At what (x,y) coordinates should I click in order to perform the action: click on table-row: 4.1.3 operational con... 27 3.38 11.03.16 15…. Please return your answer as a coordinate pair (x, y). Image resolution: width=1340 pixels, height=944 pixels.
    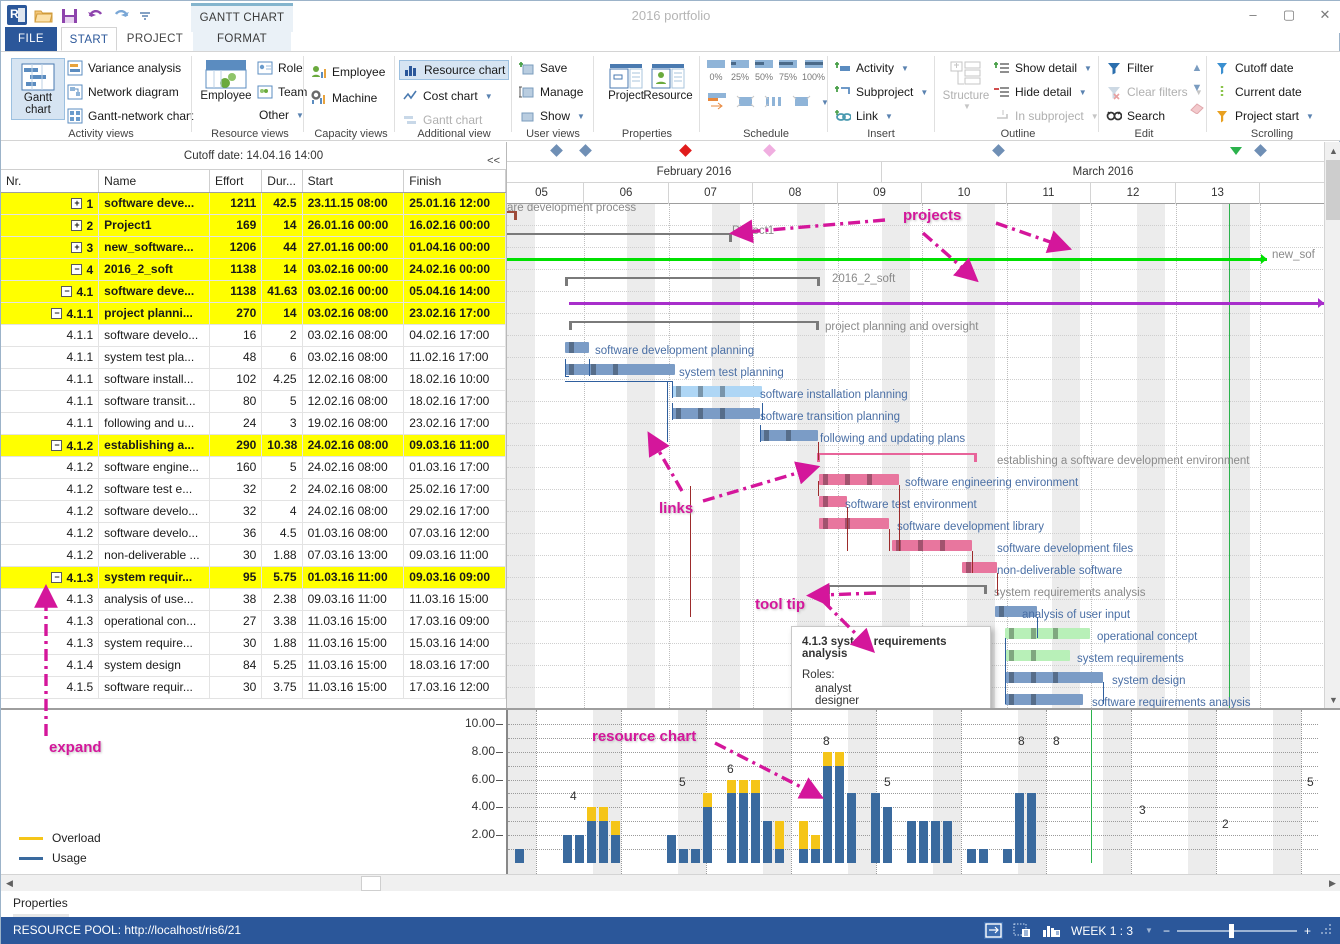
    Looking at the image, I should click on (253, 621).